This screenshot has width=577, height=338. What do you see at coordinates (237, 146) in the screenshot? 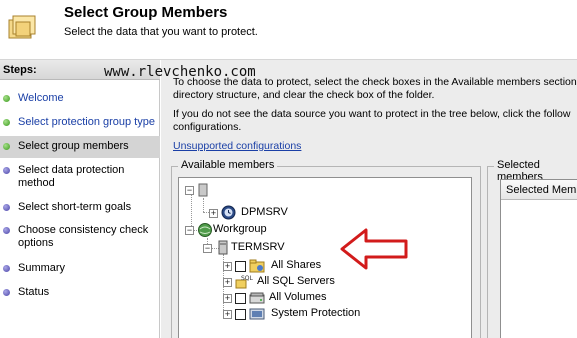
I see `unsupported-configurations-link: Unsupported configurations` at bounding box center [237, 146].